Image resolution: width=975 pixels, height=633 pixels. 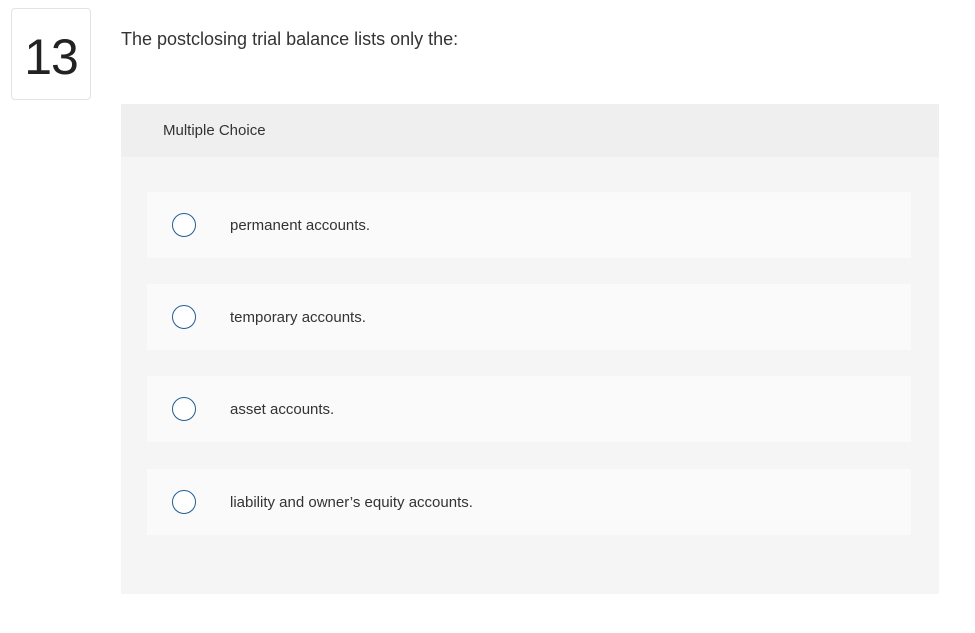 I want to click on multiple-choice-header: Multiple Choice, so click(x=530, y=130).